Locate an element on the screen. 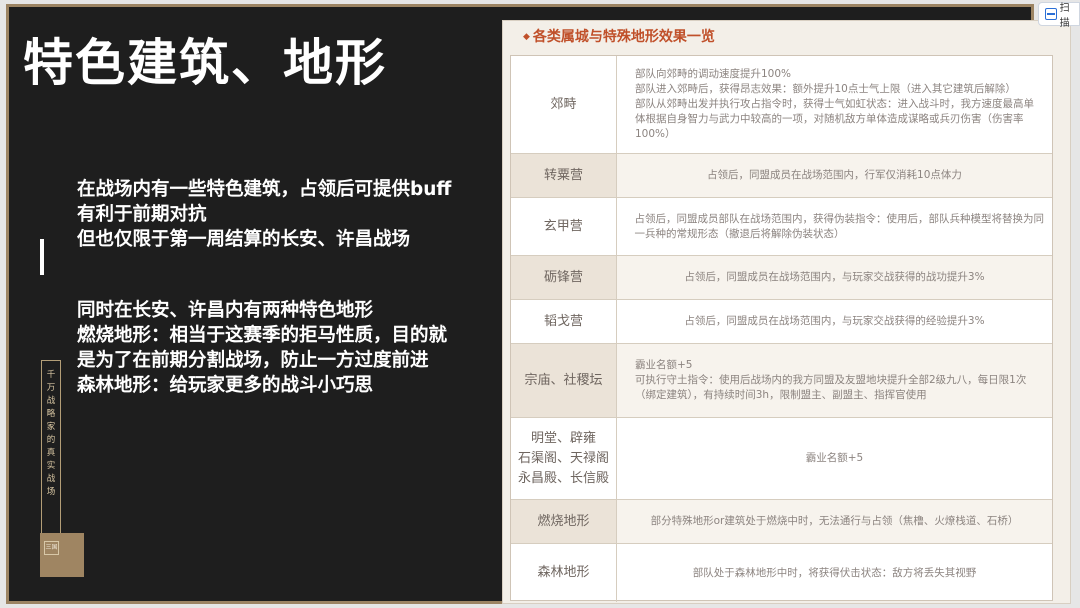 The height and width of the screenshot is (608, 1080). panel-heading: ◆ 各类属城与特殊地形效果一览 is located at coordinates (619, 36).